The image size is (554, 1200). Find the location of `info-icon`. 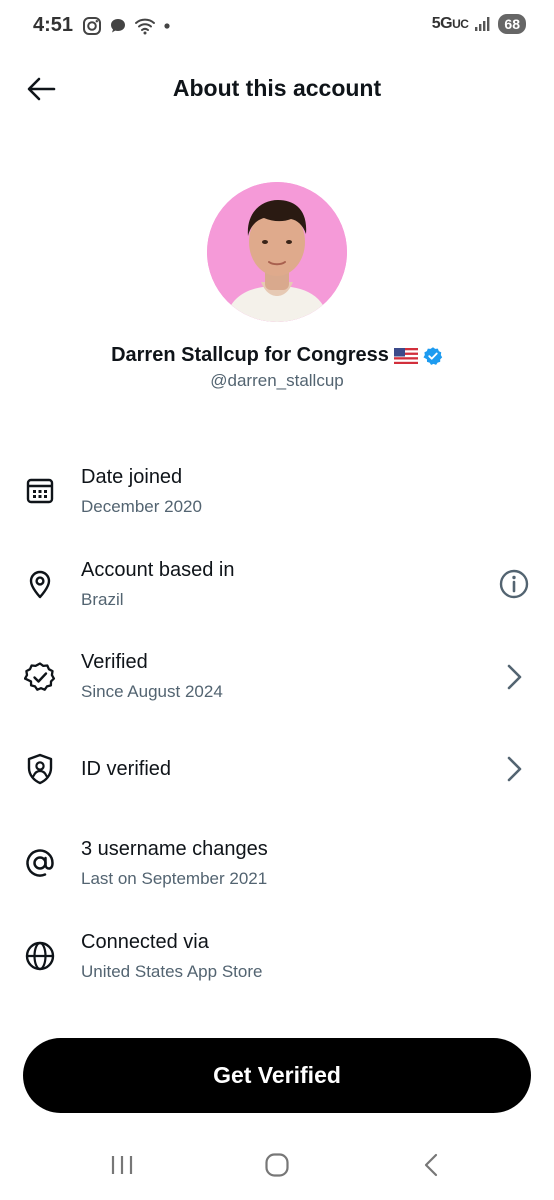

info-icon is located at coordinates (514, 584).